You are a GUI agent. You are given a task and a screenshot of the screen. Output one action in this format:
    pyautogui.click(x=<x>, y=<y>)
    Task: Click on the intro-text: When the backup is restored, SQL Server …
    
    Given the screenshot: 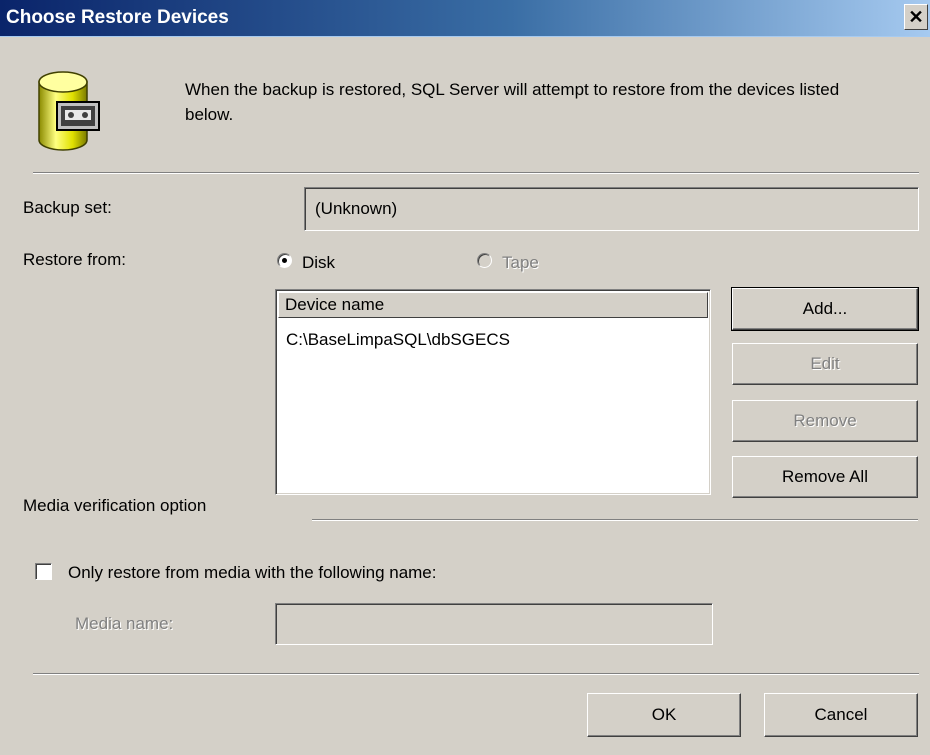 What is the action you would take?
    pyautogui.click(x=512, y=102)
    